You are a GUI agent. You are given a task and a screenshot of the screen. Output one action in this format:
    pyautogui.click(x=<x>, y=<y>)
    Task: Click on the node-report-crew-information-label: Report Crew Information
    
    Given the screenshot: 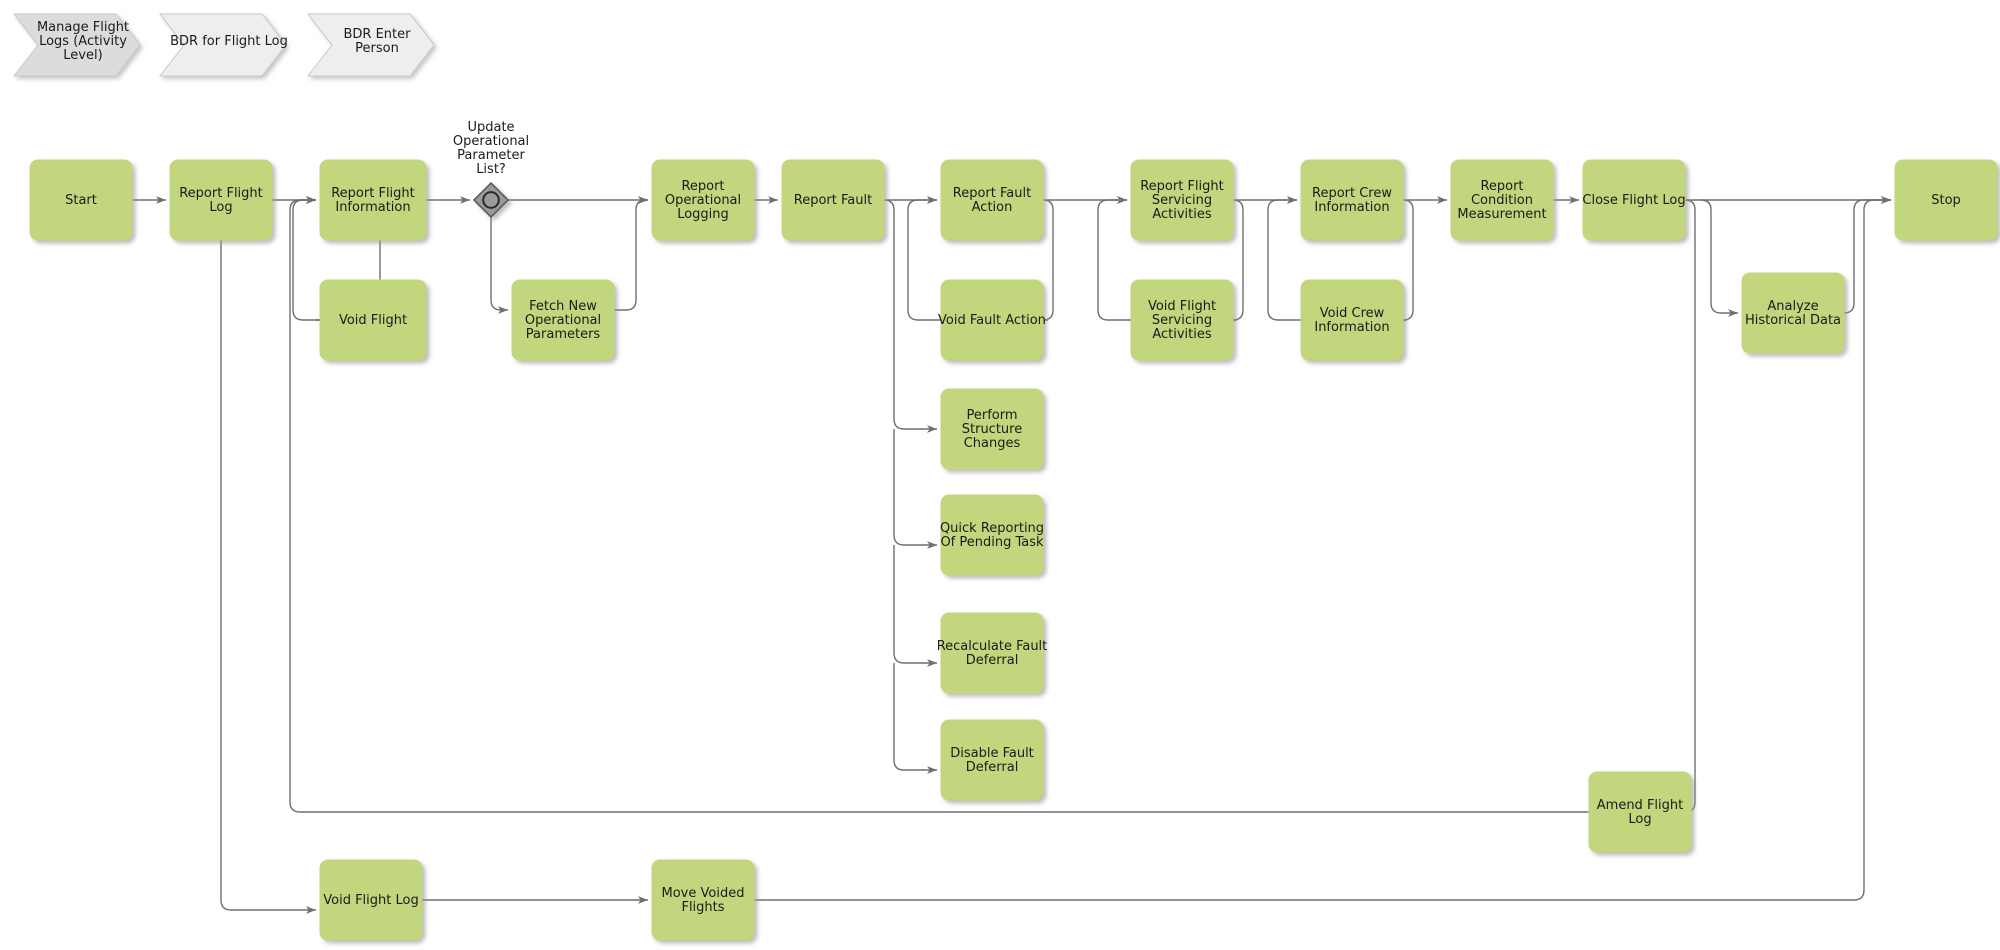 What is the action you would take?
    pyautogui.click(x=1352, y=200)
    